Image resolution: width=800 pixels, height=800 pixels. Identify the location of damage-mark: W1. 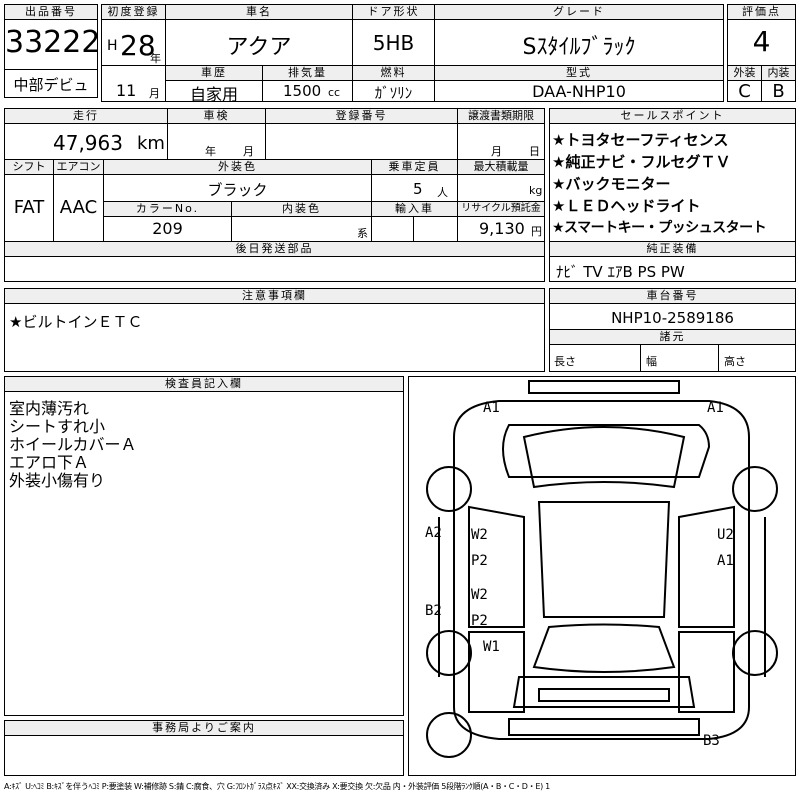
(491, 647).